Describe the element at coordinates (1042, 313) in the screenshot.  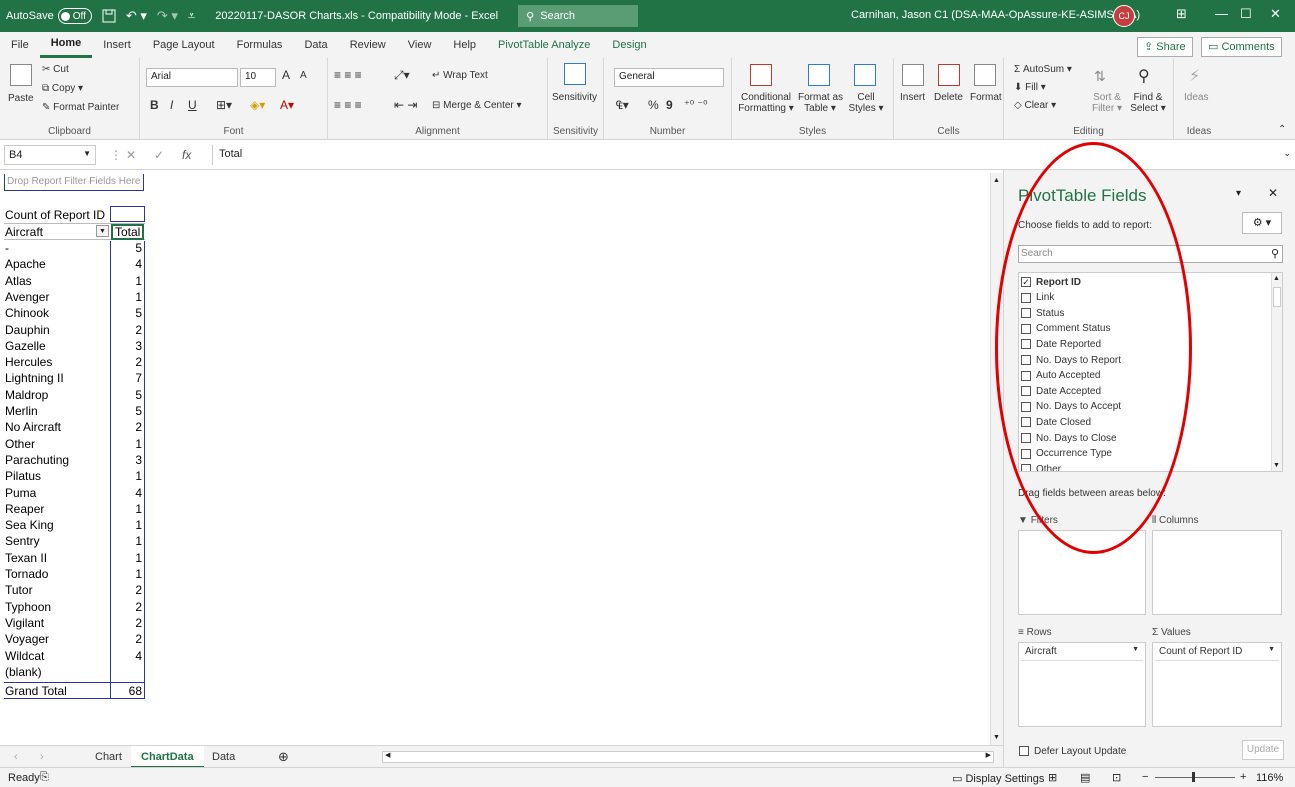
I see `field-item: Status` at that location.